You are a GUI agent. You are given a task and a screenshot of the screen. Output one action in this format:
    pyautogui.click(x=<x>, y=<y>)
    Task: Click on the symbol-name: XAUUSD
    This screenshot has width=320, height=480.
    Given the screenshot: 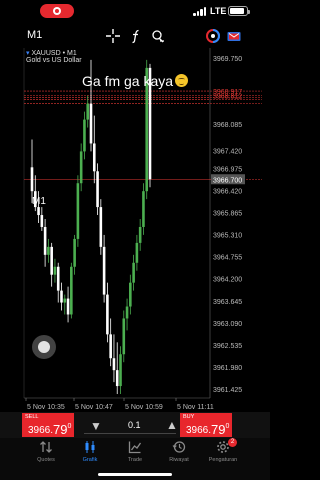 What is the action you would take?
    pyautogui.click(x=46, y=53)
    